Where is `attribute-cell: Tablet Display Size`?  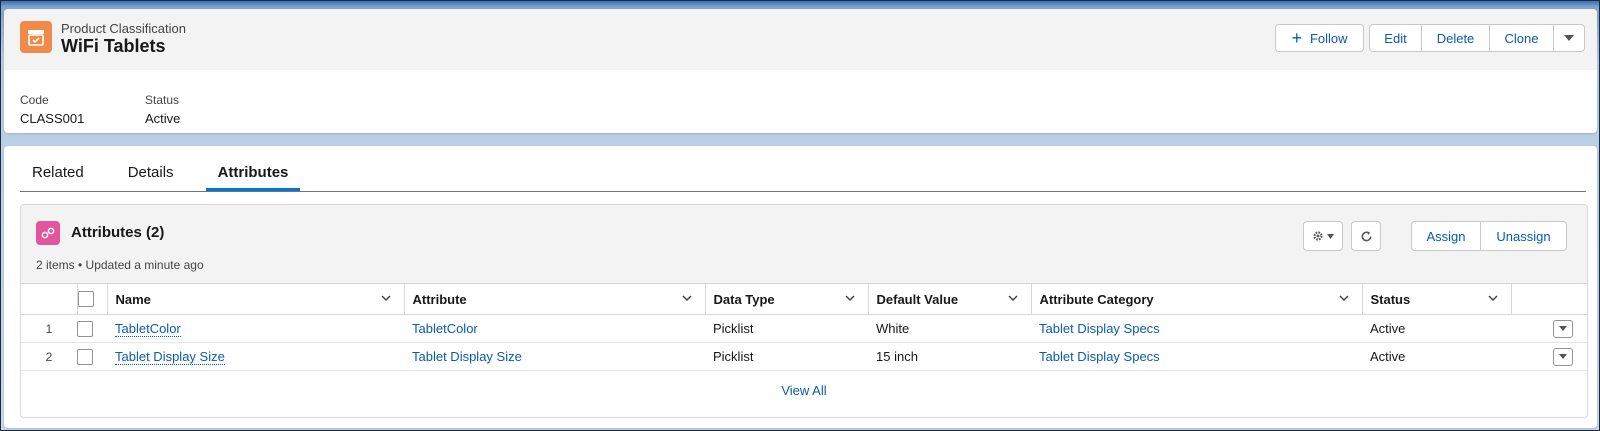
attribute-cell: Tablet Display Size is located at coordinates (554, 356).